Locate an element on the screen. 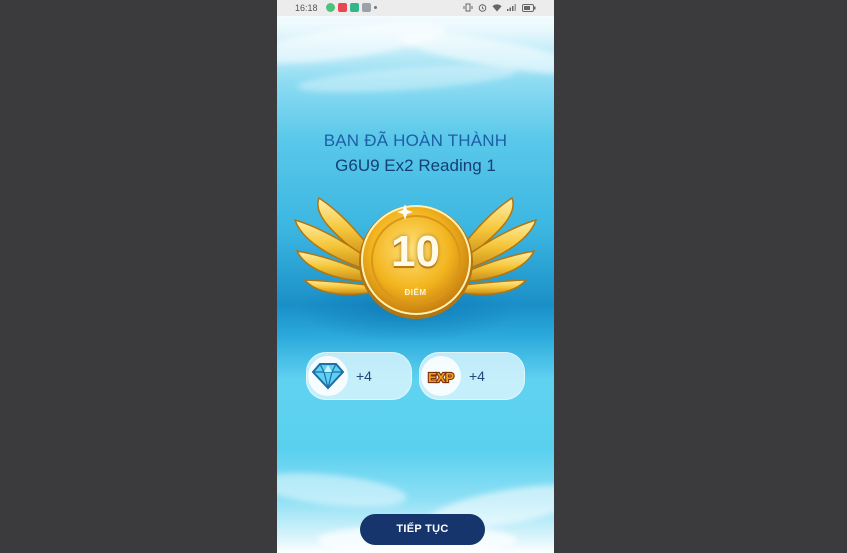 The image size is (847, 553). exp-reward: EXP +4 is located at coordinates (472, 376).